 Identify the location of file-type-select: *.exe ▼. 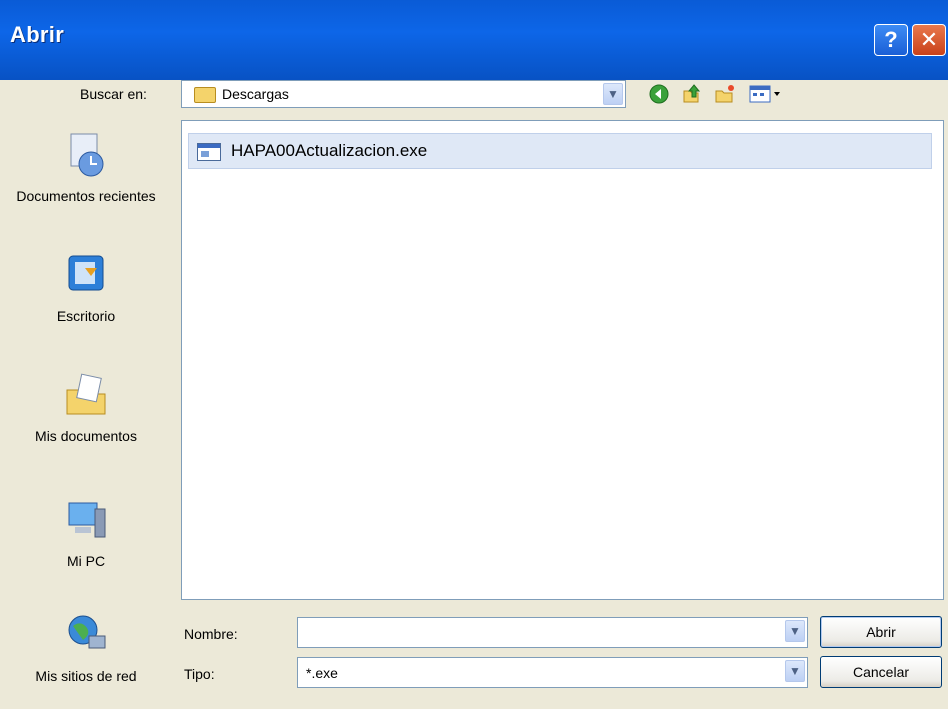
(552, 672).